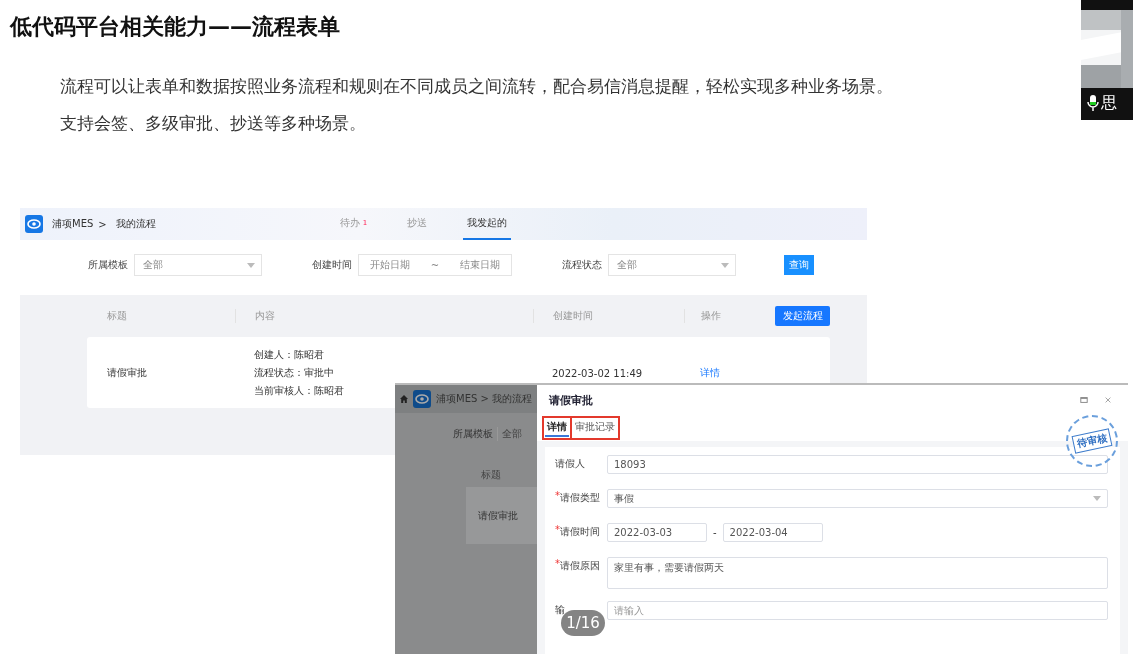 The width and height of the screenshot is (1133, 654). I want to click on breadcrumb-text: 浦项MES > 我的流程, so click(484, 399).